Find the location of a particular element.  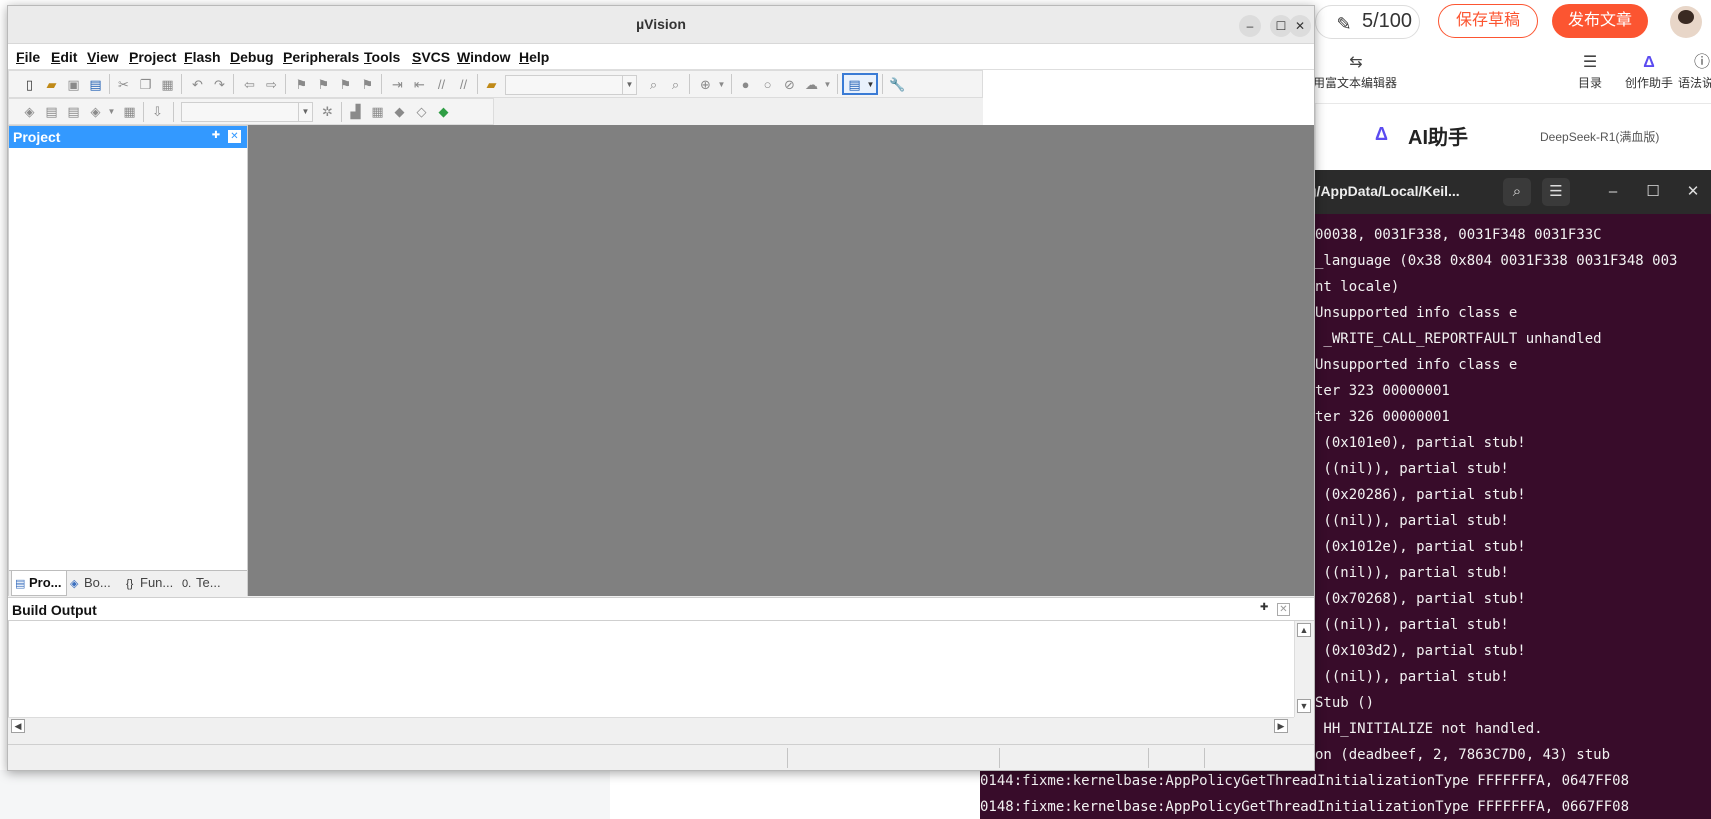

cut-icon: ✂ is located at coordinates (123, 84).